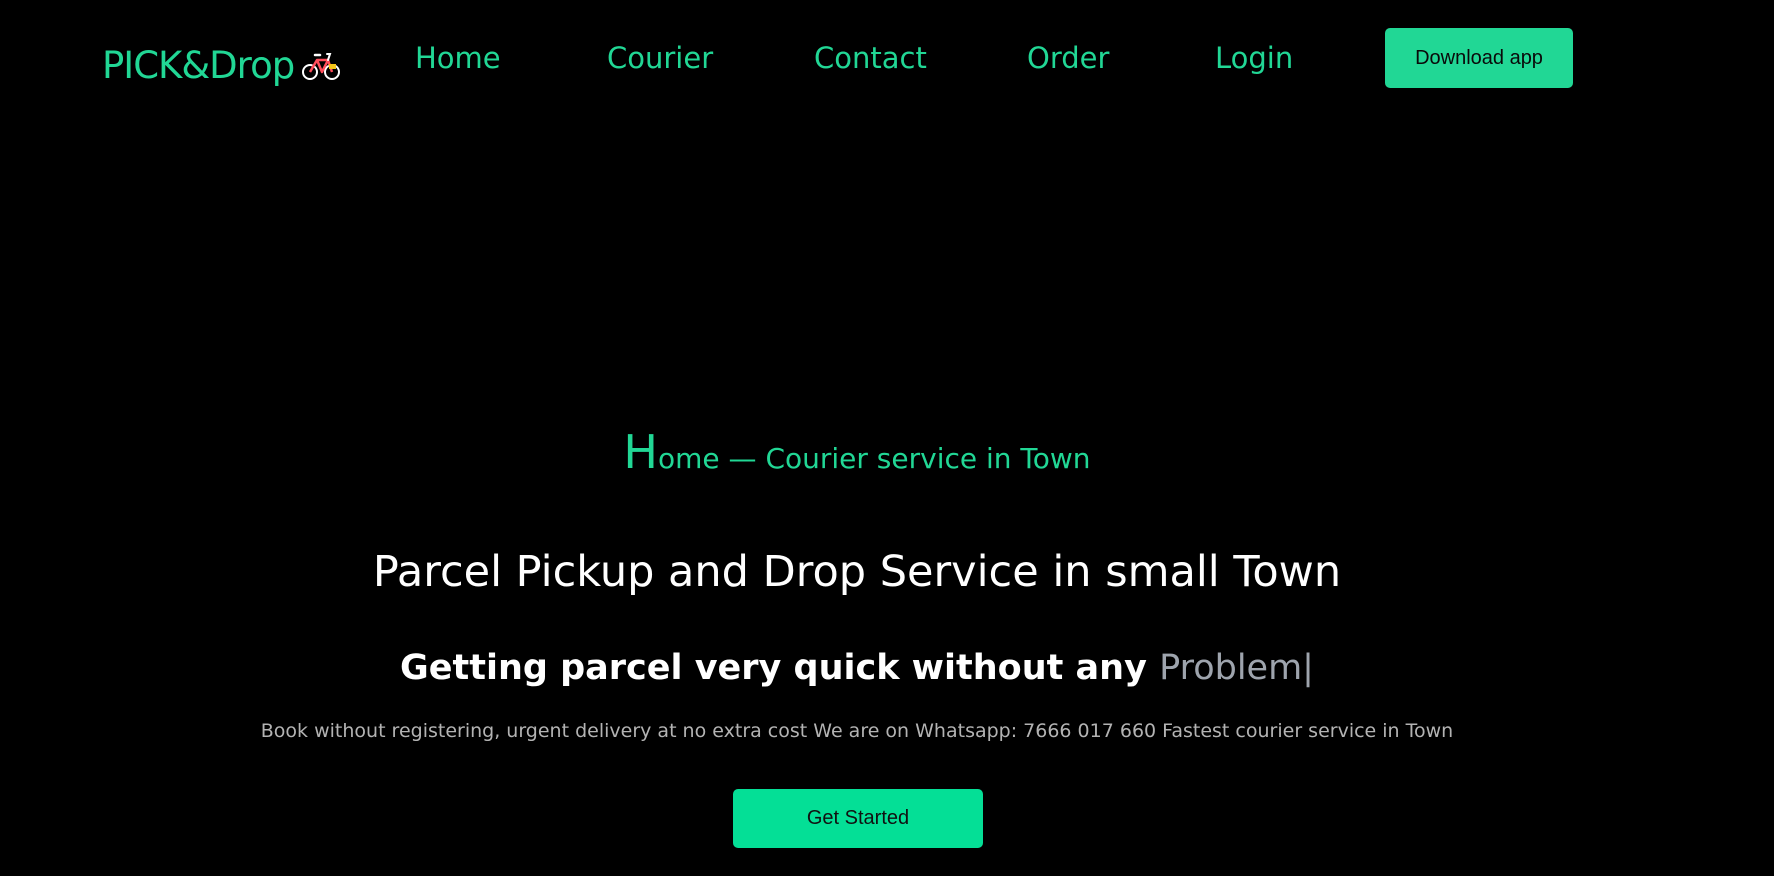 This screenshot has height=876, width=1774. Describe the element at coordinates (874, 458) in the screenshot. I see `eyebrow-text: ome — Courier service in Town` at that location.